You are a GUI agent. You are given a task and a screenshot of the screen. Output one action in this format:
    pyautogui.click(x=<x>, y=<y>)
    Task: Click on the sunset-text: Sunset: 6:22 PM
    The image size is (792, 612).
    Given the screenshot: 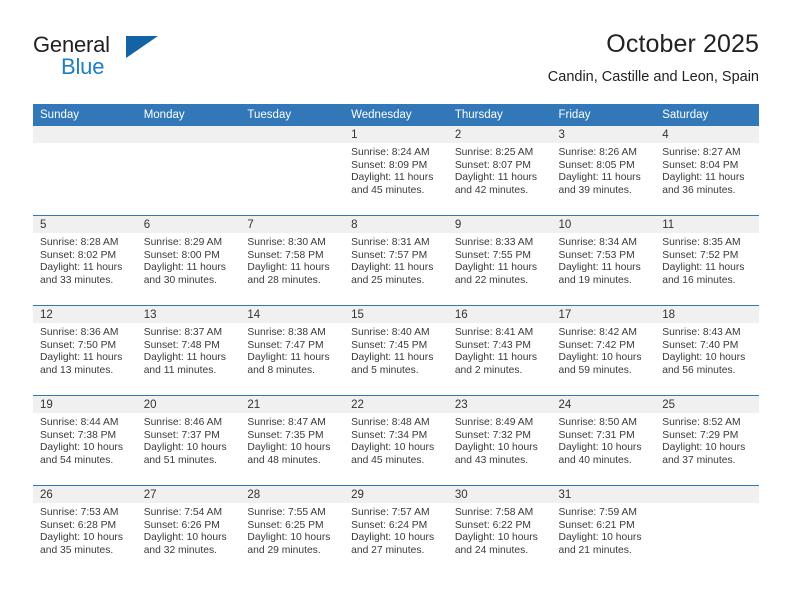 What is the action you would take?
    pyautogui.click(x=492, y=525)
    